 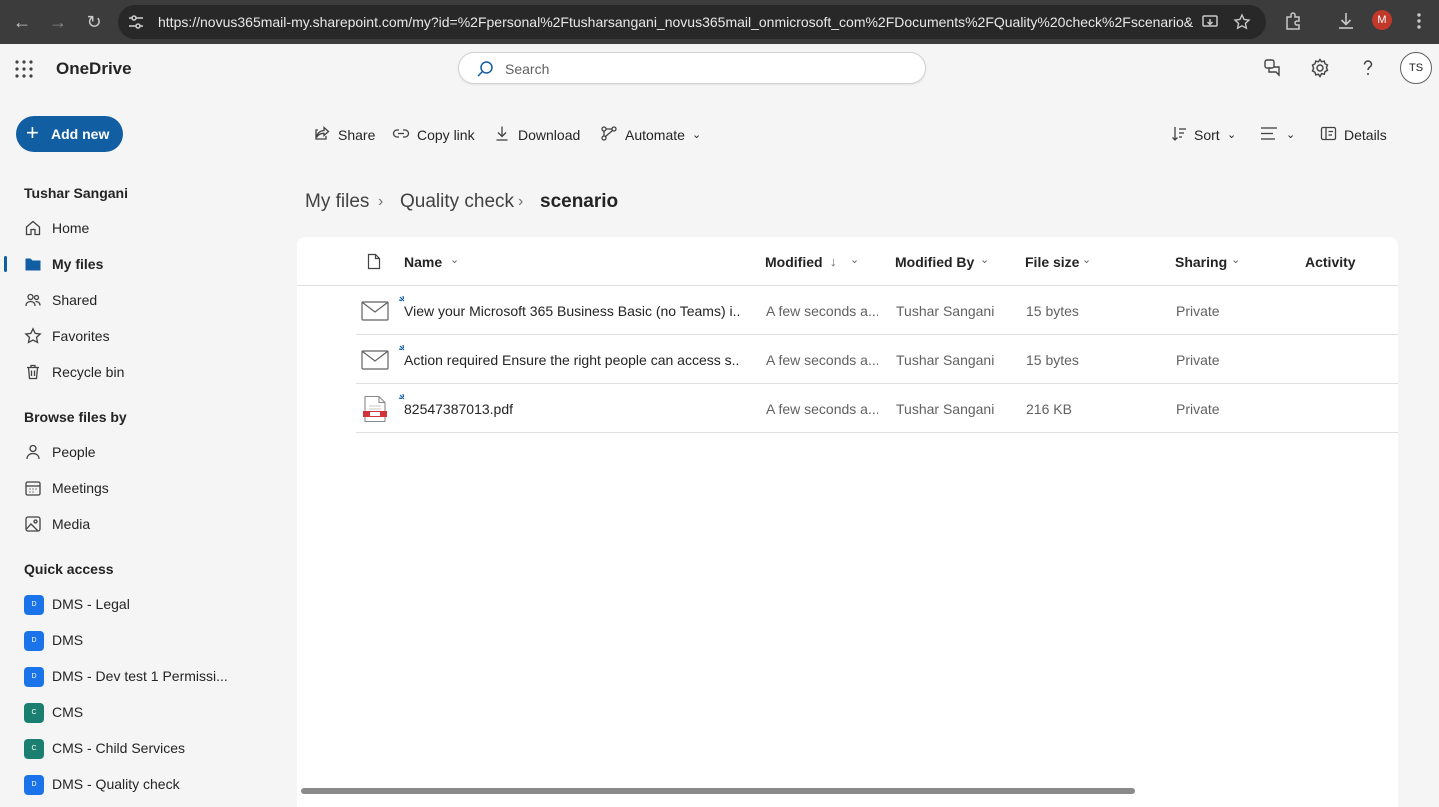 What do you see at coordinates (145, 748) in the screenshot?
I see `quick-access-item: C CMS - Child Services` at bounding box center [145, 748].